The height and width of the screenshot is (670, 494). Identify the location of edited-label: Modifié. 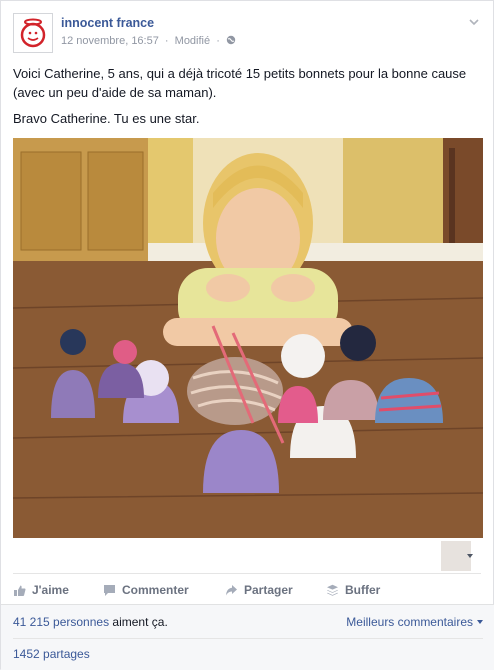
(192, 41).